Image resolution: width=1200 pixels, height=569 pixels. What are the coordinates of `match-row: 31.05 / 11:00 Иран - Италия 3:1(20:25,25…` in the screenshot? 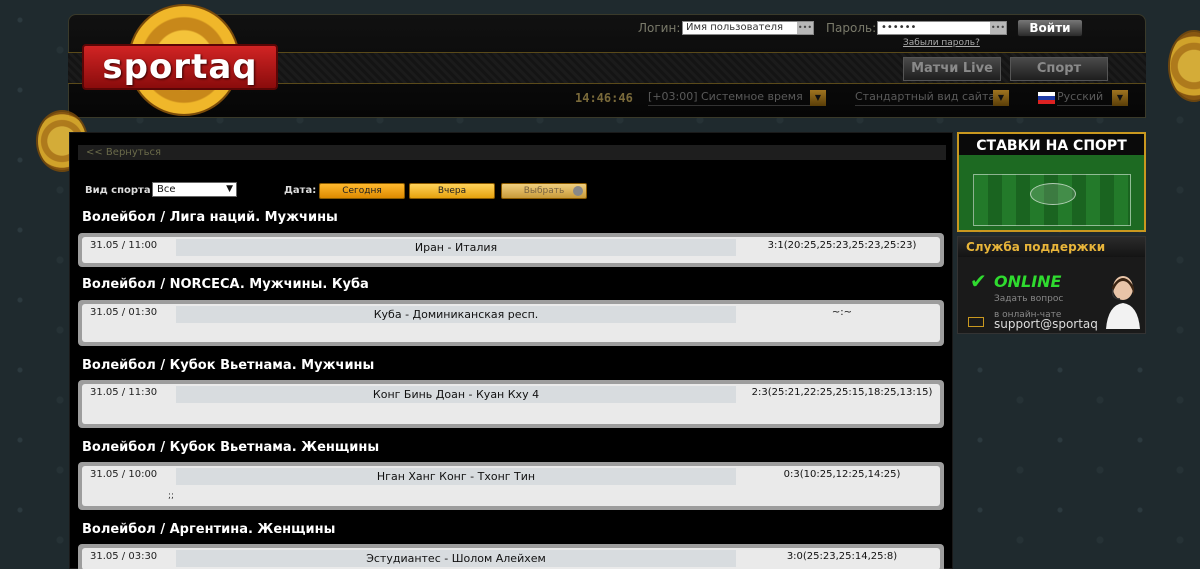 It's located at (511, 250).